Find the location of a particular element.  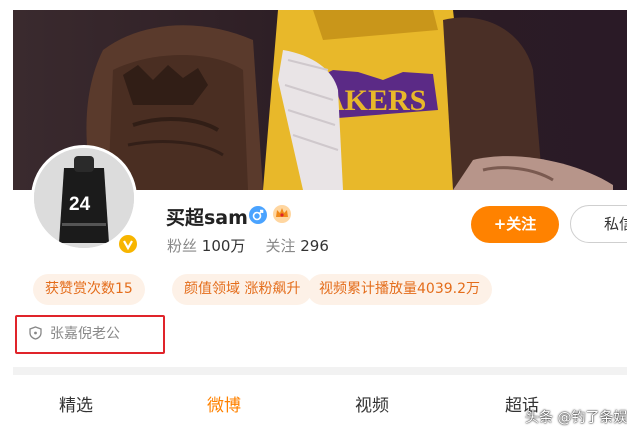

section-divider is located at coordinates (320, 371).